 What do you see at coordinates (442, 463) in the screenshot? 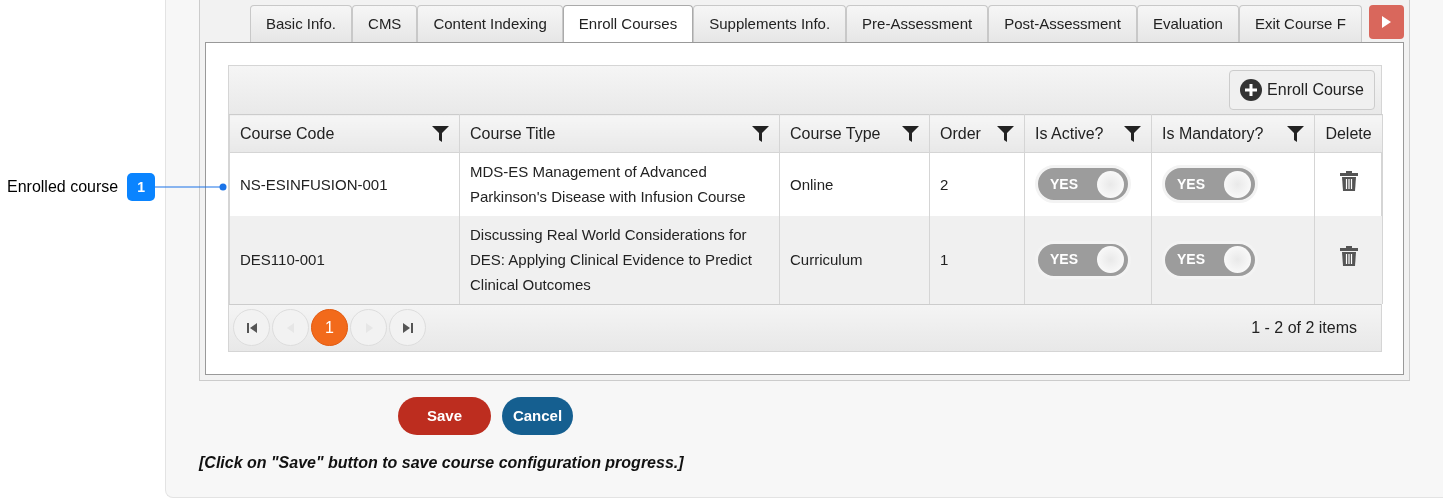
I see `instruction-note: [Click on "Save" button to save course configuration progress.]` at bounding box center [442, 463].